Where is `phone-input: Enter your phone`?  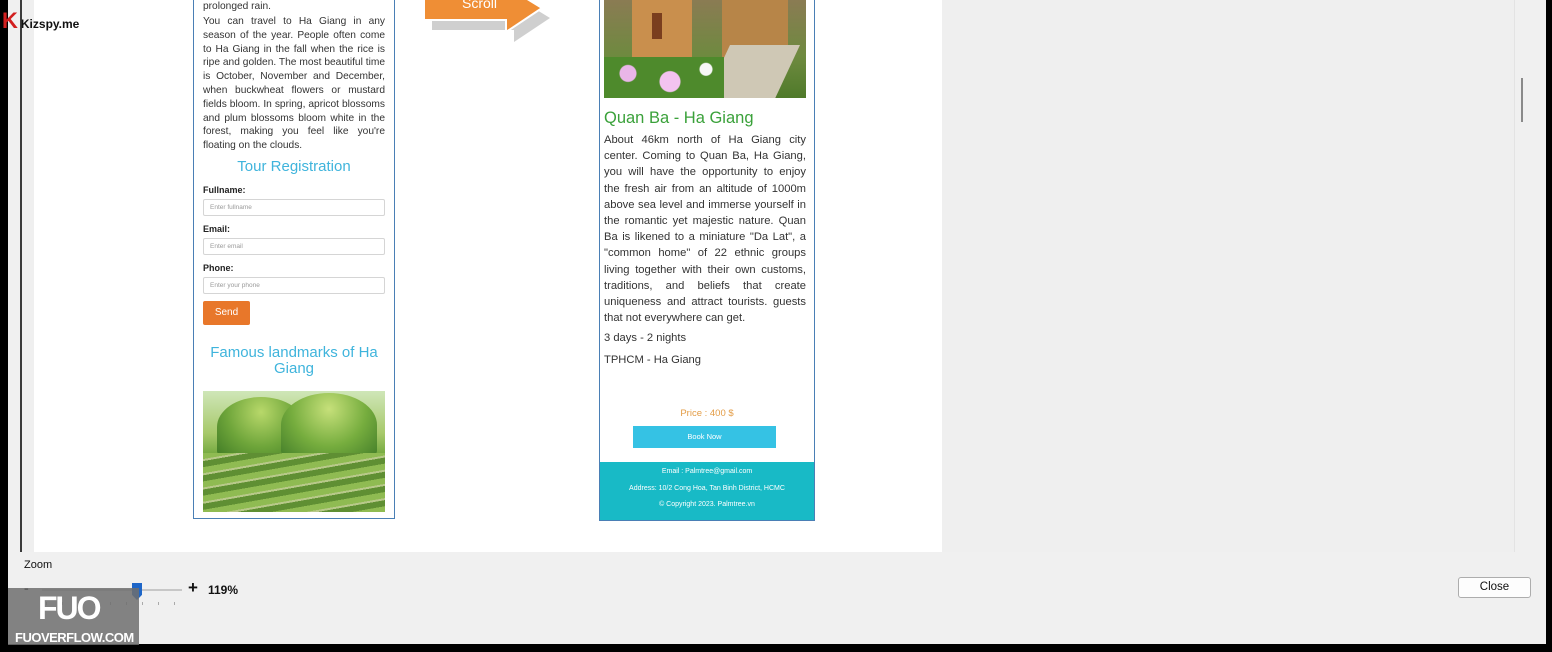
phone-input: Enter your phone is located at coordinates (294, 285).